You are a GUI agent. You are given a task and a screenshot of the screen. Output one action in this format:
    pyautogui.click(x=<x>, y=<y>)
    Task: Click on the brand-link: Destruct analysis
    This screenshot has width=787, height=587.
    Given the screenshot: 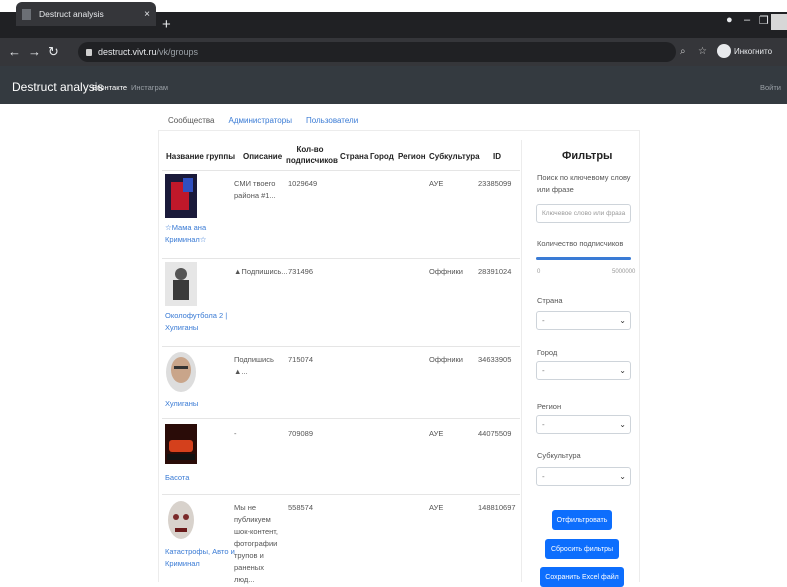 What is the action you would take?
    pyautogui.click(x=57, y=87)
    